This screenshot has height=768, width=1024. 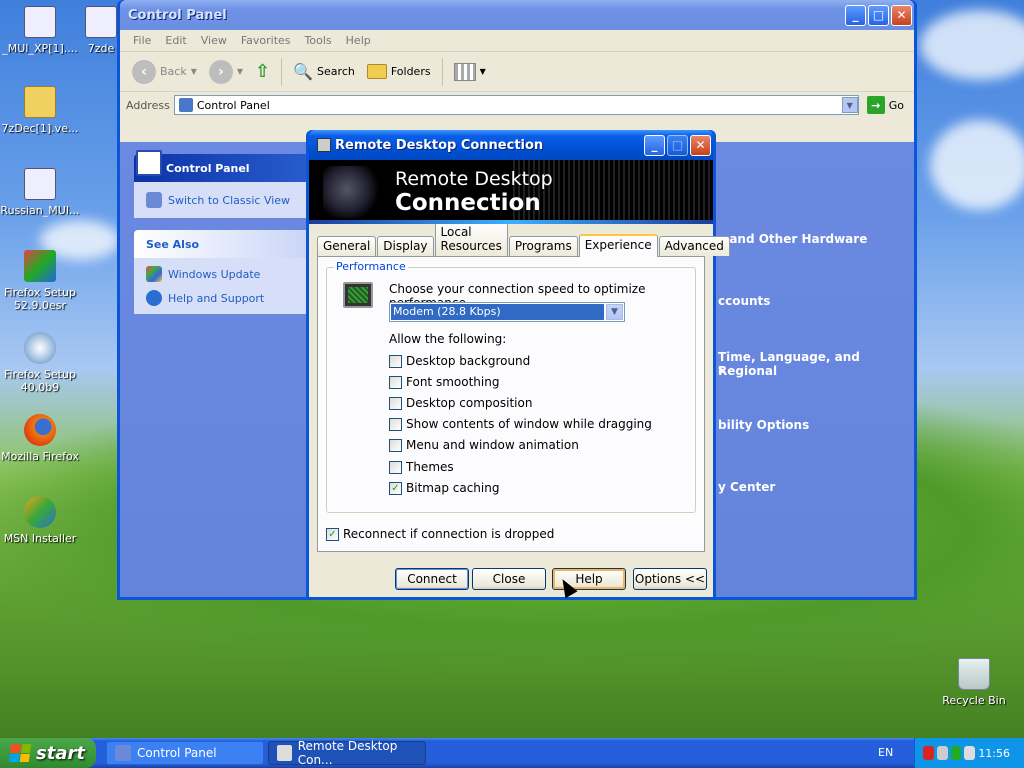 I want to click on desktop-icon-mozilla-firefox: Mozilla Firefox, so click(x=40, y=438).